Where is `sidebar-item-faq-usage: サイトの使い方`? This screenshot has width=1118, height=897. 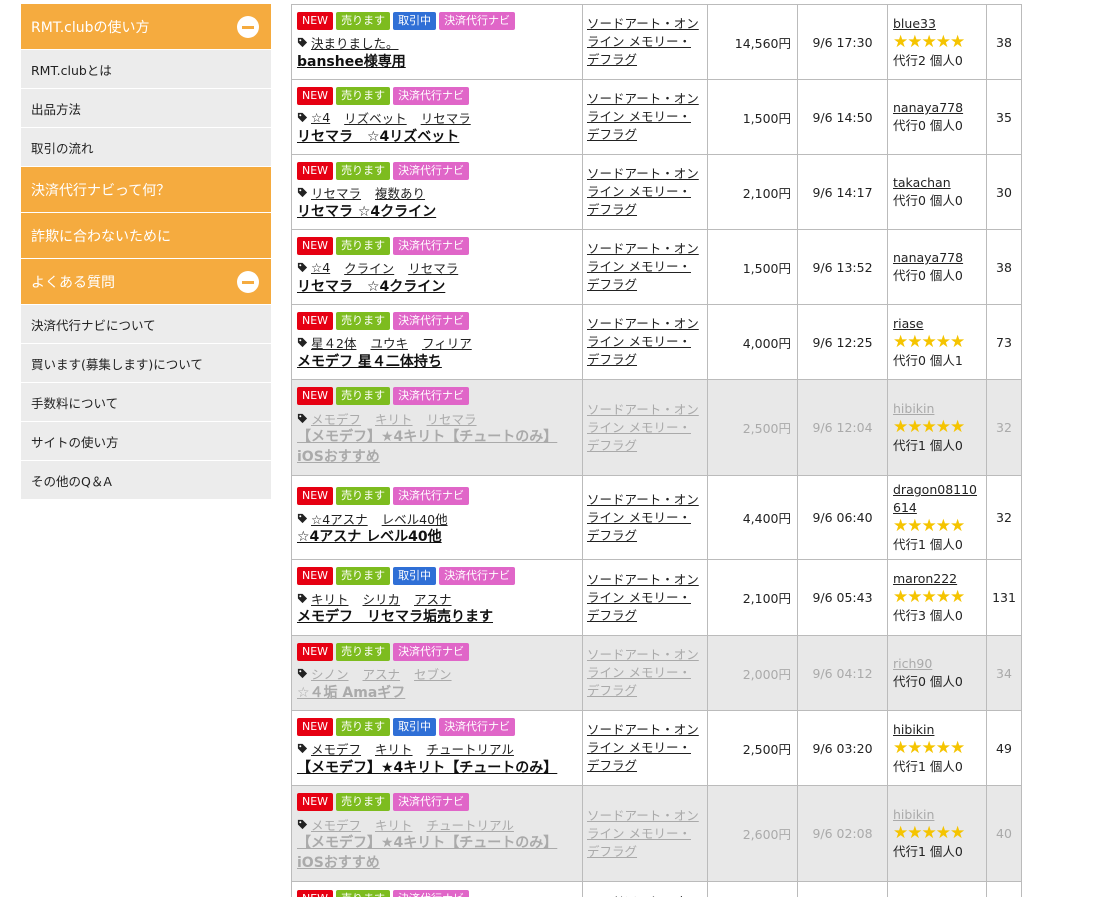
sidebar-item-faq-usage: サイトの使い方 is located at coordinates (146, 441).